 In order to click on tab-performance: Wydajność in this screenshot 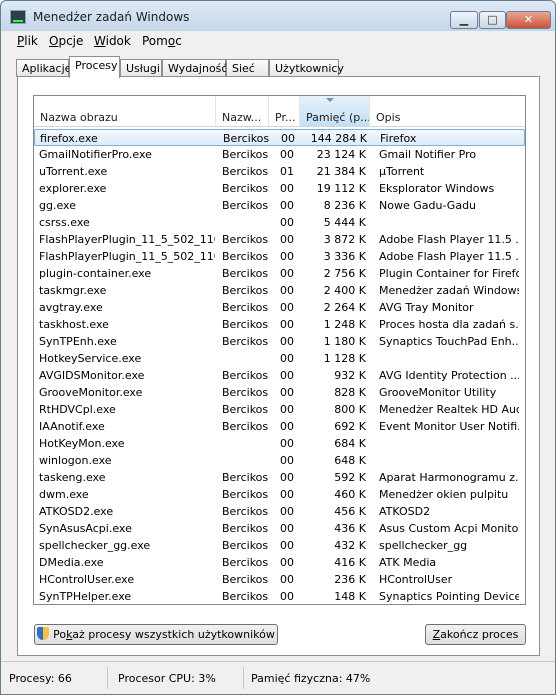, I will do `click(194, 68)`.